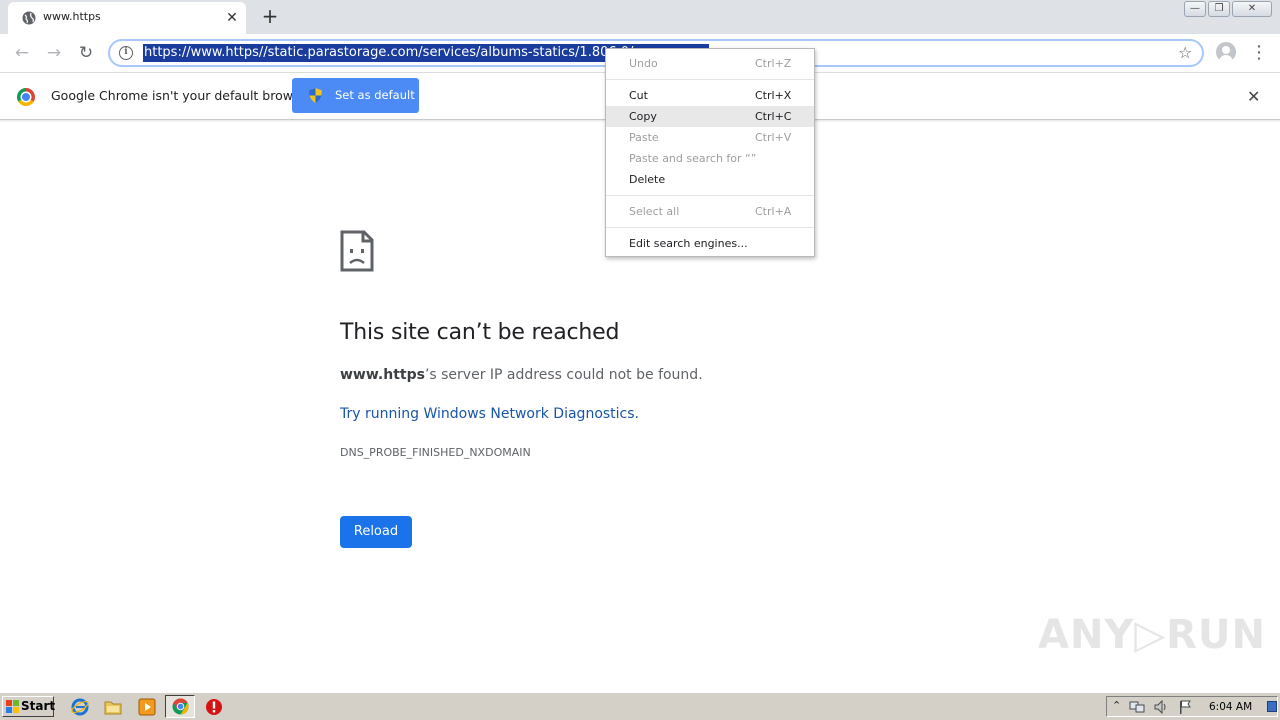 This screenshot has height=720, width=1280. Describe the element at coordinates (710, 179) in the screenshot. I see `menu-item-delete: Delete` at that location.